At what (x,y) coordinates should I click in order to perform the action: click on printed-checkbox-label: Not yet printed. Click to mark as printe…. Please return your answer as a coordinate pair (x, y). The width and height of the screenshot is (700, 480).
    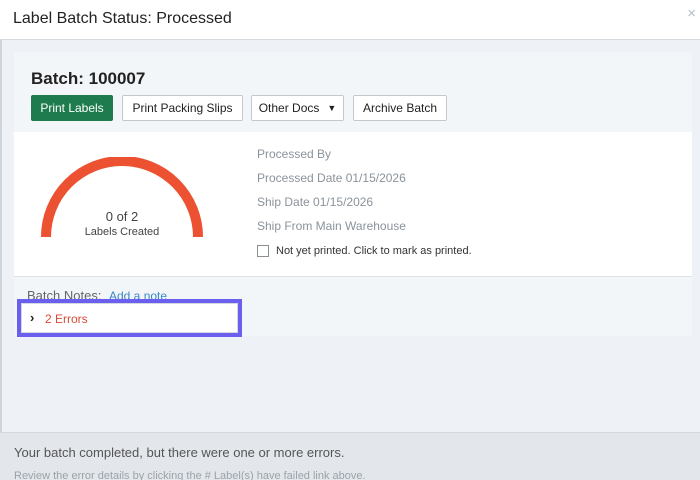
    Looking at the image, I should click on (374, 251).